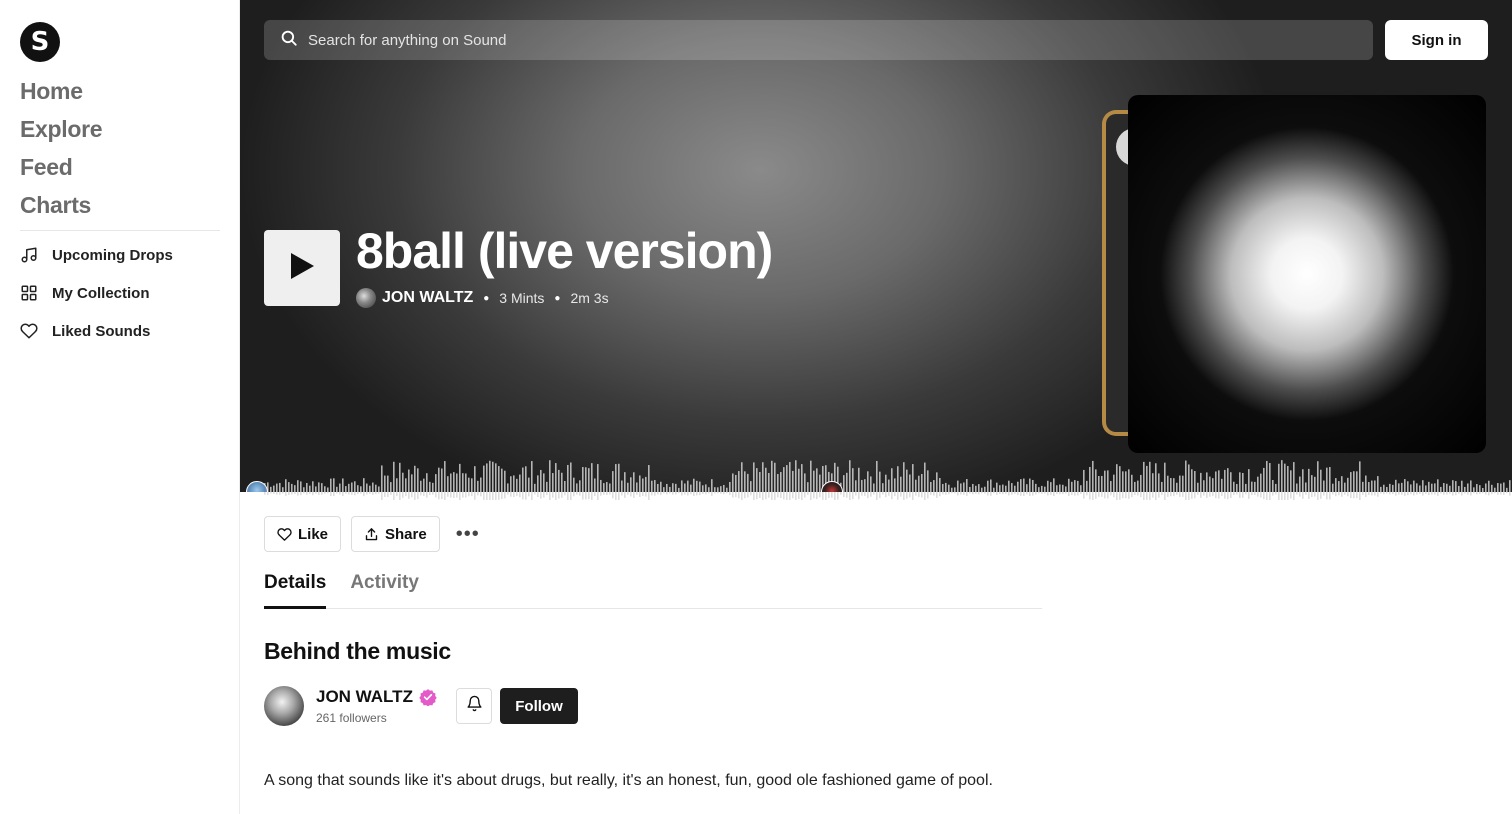  Describe the element at coordinates (474, 706) in the screenshot. I see `notify-button` at that location.